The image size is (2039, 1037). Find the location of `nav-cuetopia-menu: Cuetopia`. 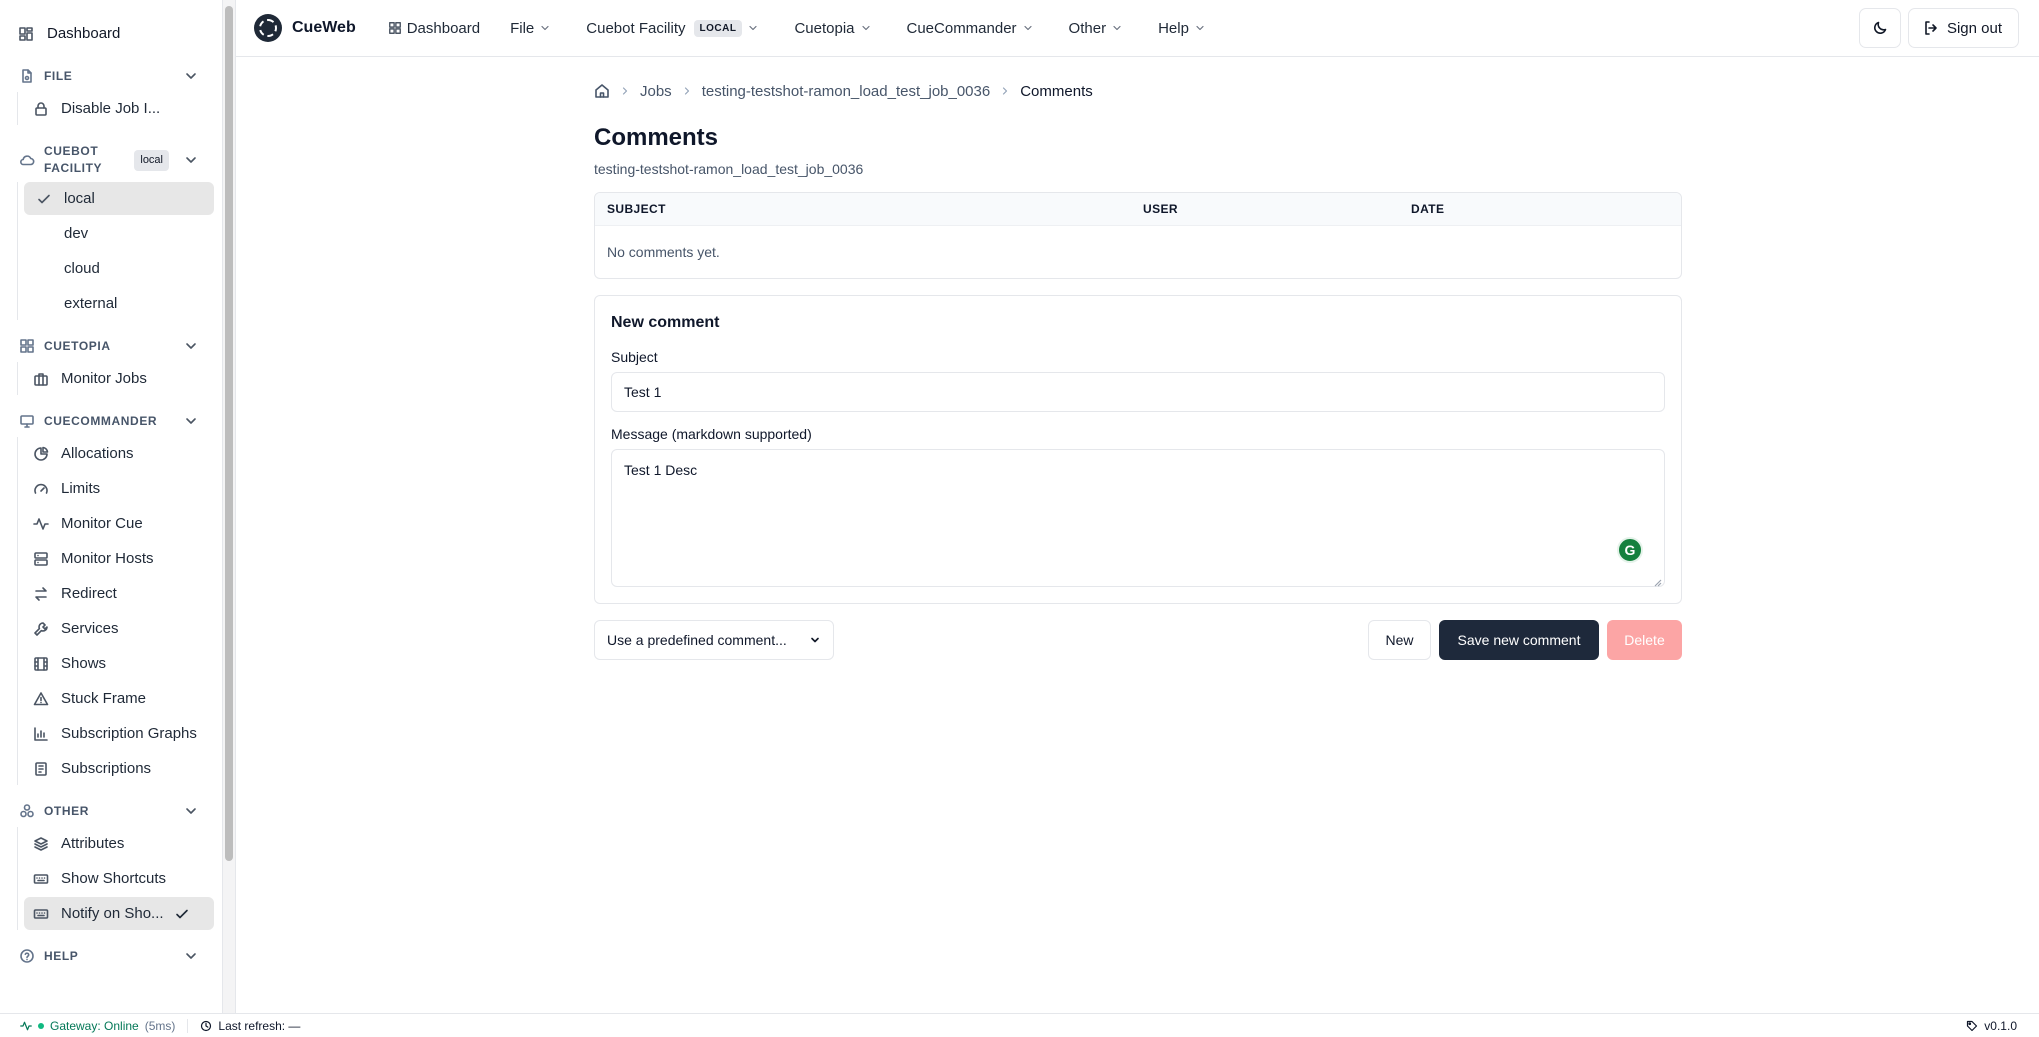

nav-cuetopia-menu: Cuetopia is located at coordinates (835, 28).